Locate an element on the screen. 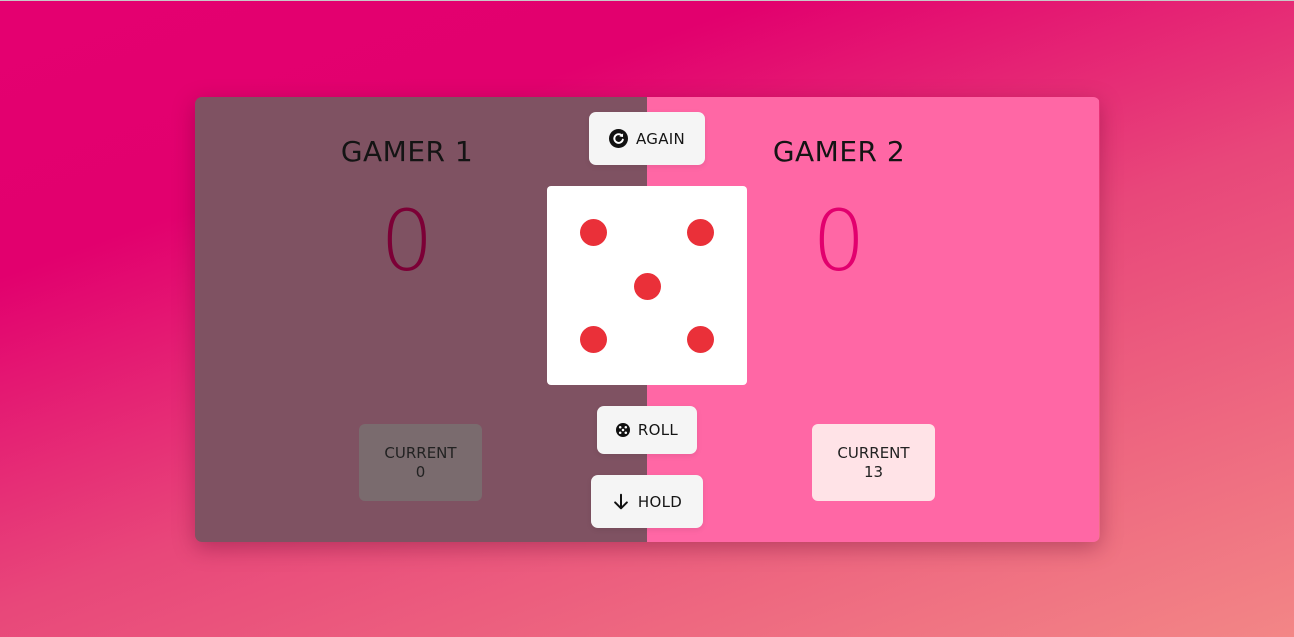  dice-icon is located at coordinates (622, 430).